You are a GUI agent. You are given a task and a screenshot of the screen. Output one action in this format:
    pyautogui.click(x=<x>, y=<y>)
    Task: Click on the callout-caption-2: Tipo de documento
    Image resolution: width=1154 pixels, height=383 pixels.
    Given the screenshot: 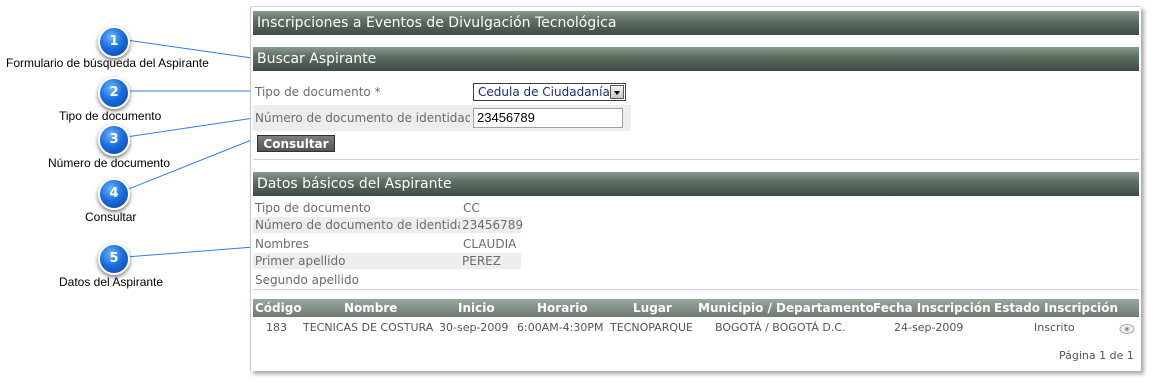 What is the action you would take?
    pyautogui.click(x=110, y=116)
    